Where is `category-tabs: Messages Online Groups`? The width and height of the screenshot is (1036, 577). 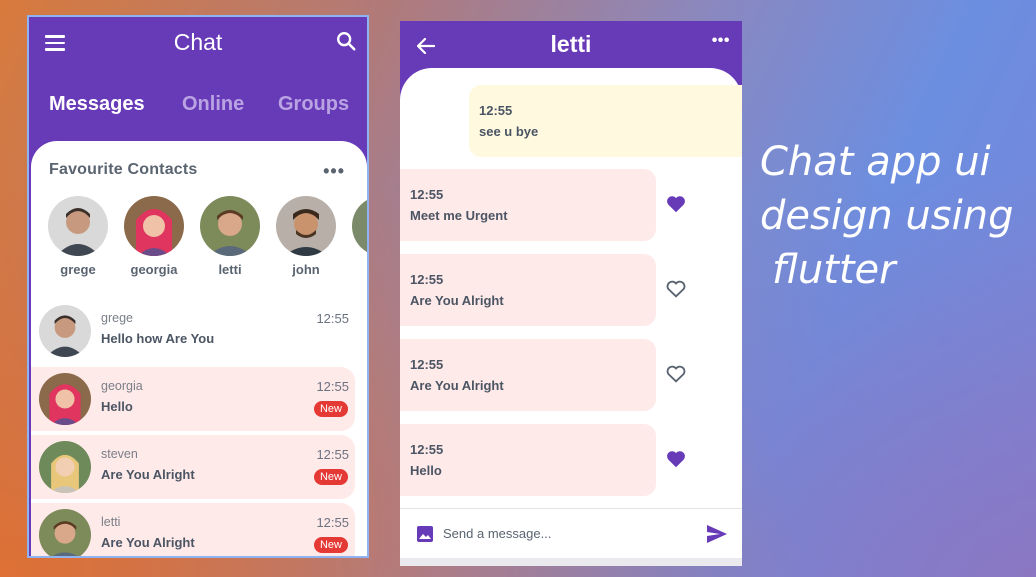 category-tabs: Messages Online Groups is located at coordinates (198, 106).